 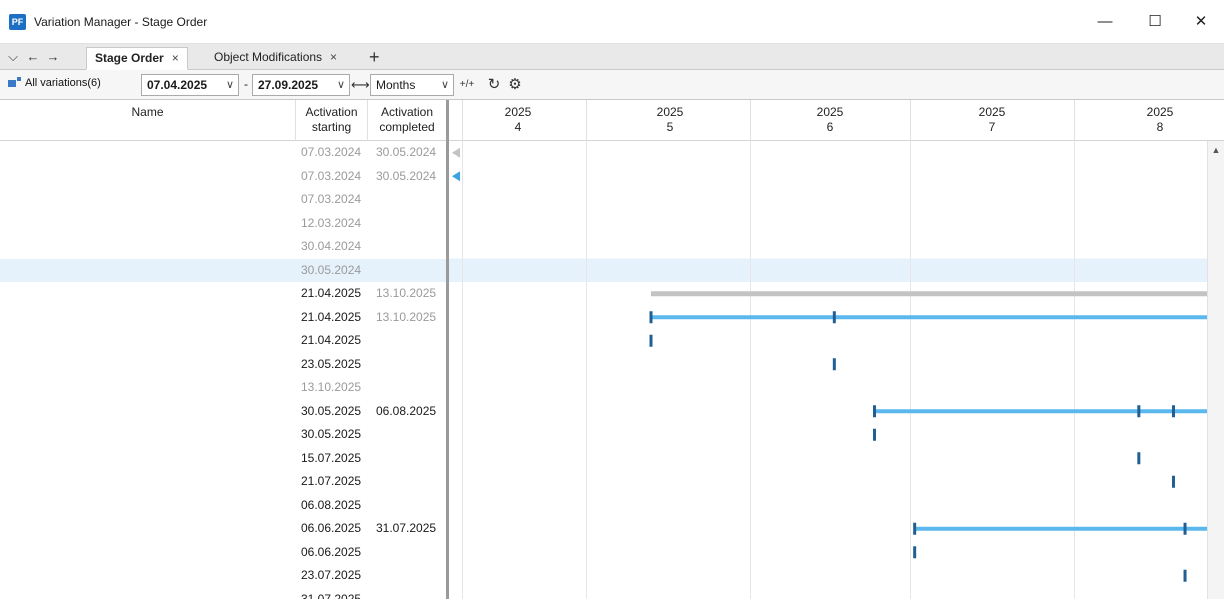 What do you see at coordinates (406, 410) in the screenshot?
I see `activation-completed-cell: 06.08.2025` at bounding box center [406, 410].